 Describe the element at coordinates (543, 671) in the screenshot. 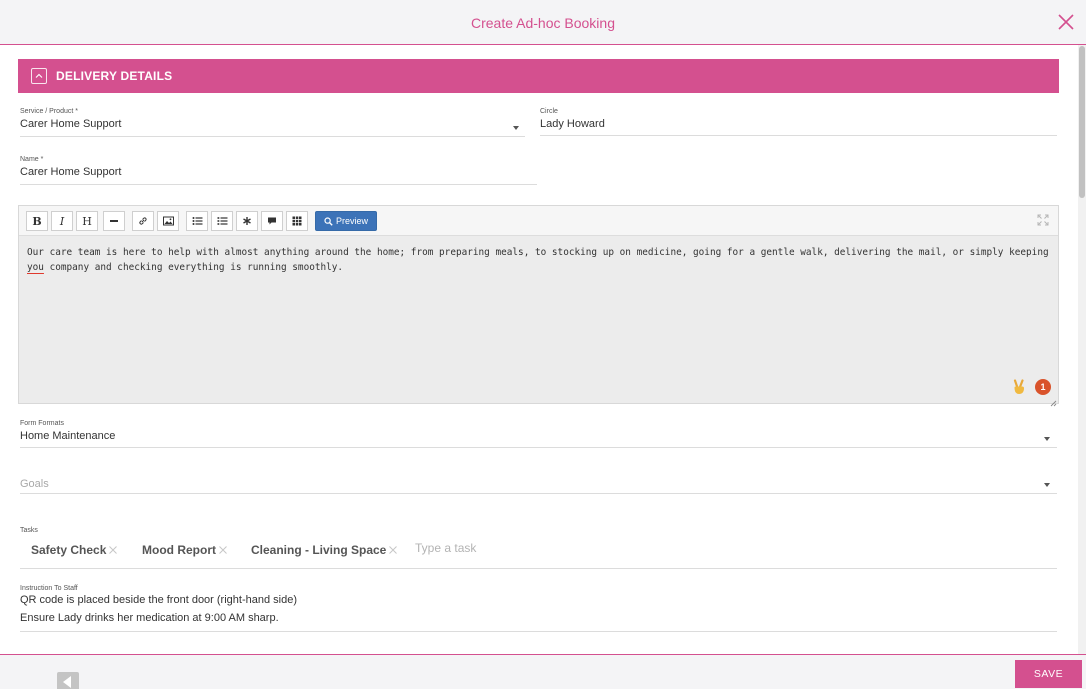

I see `modal-footer: SAVE` at that location.